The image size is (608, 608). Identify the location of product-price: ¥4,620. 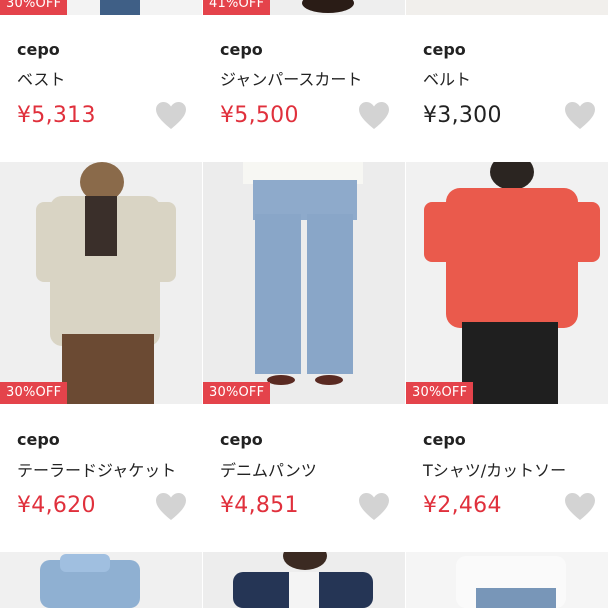
(56, 505).